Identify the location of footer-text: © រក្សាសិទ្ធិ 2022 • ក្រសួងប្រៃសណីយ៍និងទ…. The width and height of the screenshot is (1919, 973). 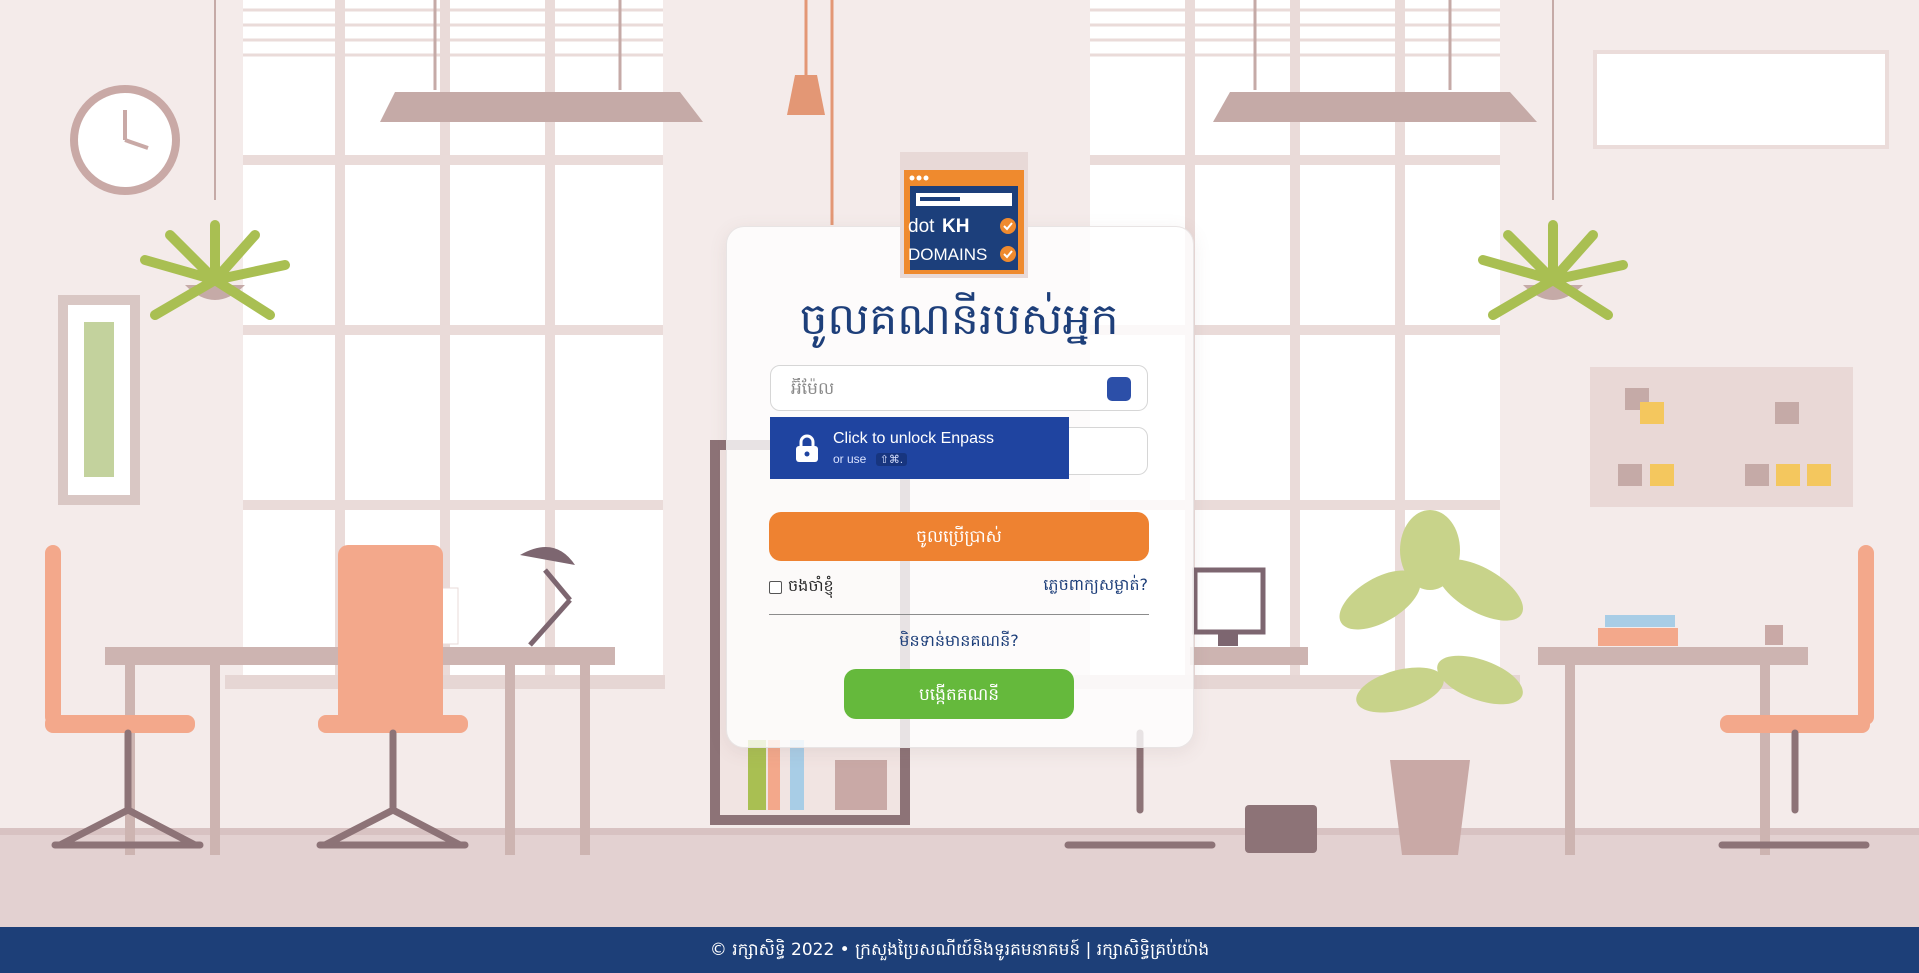
(959, 950).